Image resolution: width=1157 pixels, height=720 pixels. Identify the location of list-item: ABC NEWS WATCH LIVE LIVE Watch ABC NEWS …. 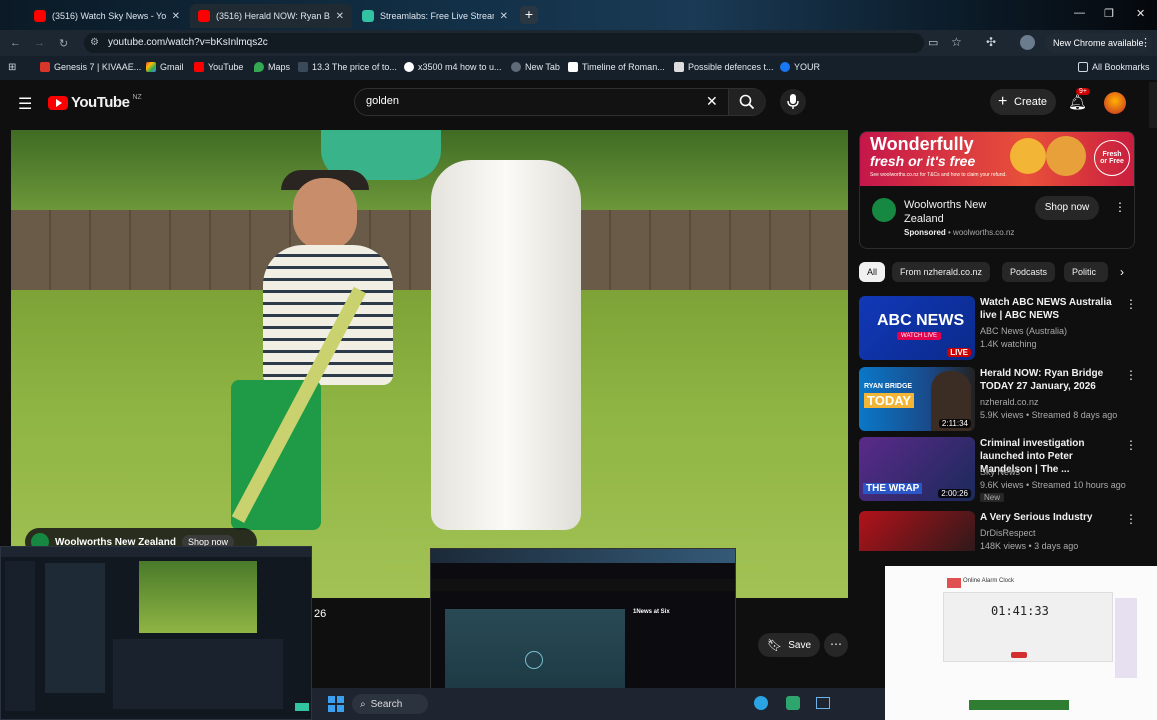
(998, 328).